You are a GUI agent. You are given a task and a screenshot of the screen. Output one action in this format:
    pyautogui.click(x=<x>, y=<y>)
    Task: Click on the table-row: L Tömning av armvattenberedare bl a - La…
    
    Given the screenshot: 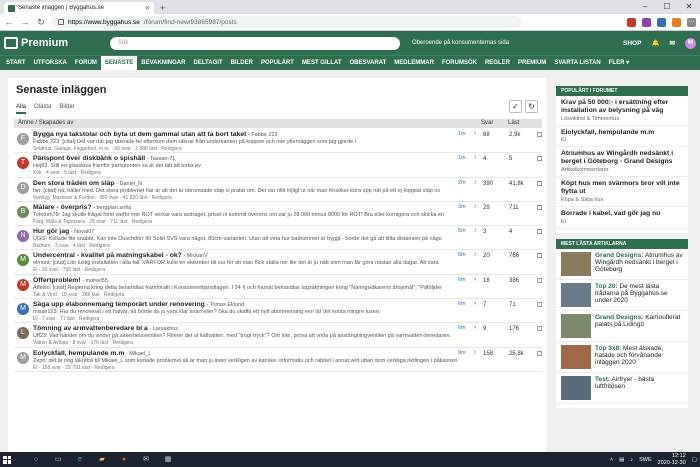 What is the action you would take?
    pyautogui.click(x=278, y=335)
    